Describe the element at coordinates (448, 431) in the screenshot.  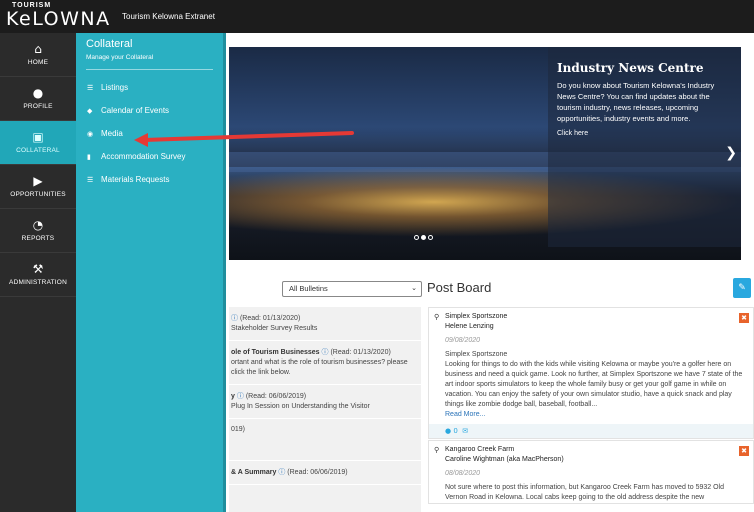
I see `comment-icon: ●` at that location.